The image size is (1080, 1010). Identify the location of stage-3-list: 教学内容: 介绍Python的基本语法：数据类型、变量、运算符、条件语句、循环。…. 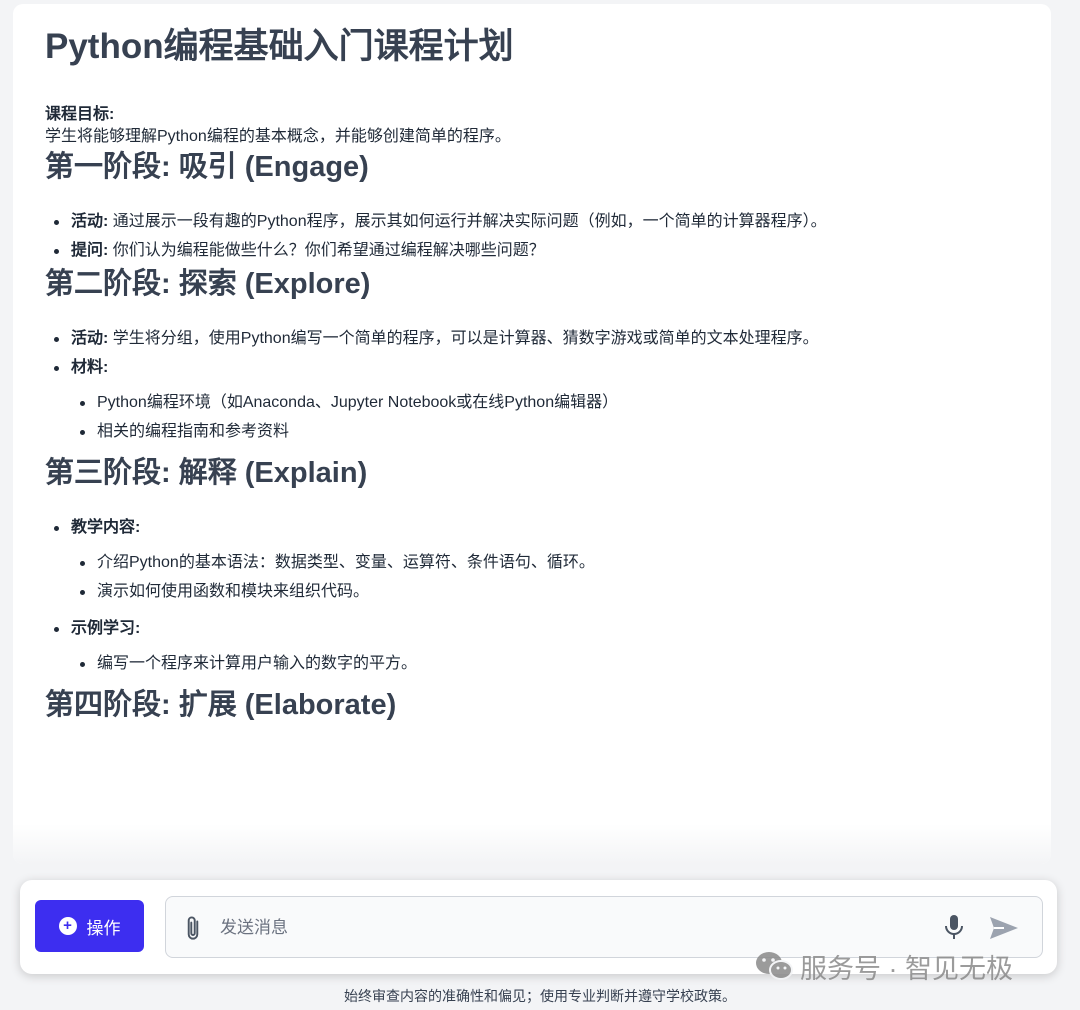
(532, 595).